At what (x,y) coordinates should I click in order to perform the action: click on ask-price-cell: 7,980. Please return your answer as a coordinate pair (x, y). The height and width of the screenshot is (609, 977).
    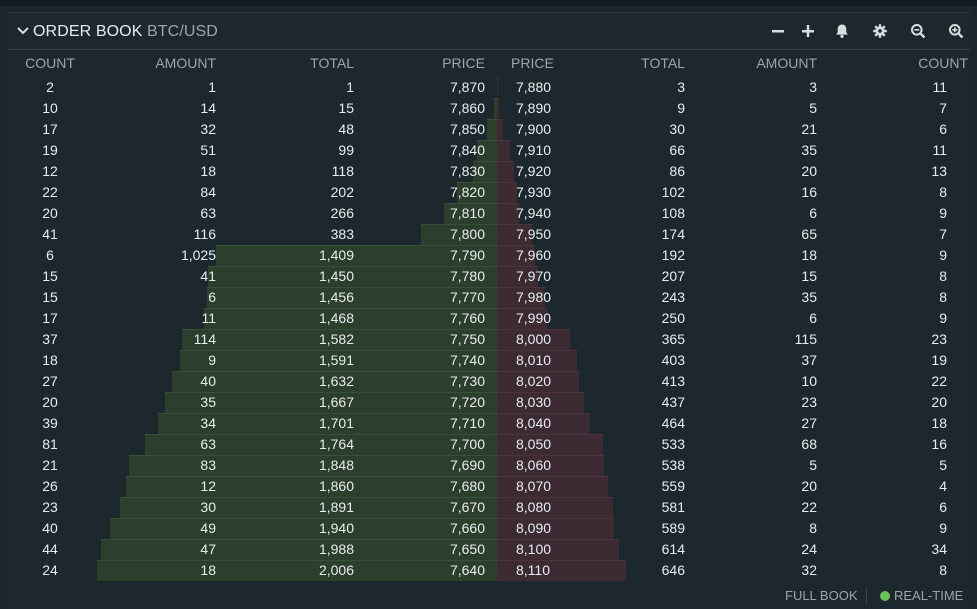
    Looking at the image, I should click on (553, 297).